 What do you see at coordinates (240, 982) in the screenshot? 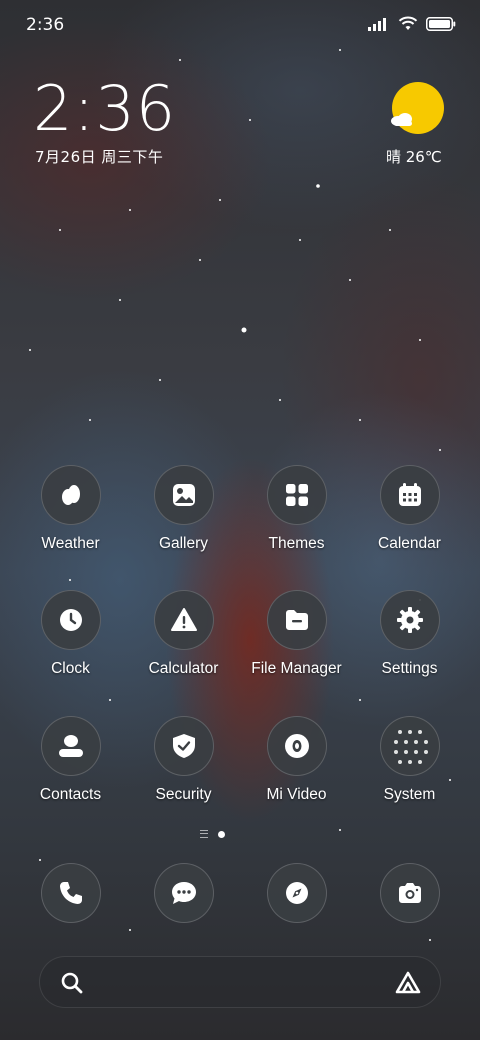
I see `search-bar` at bounding box center [240, 982].